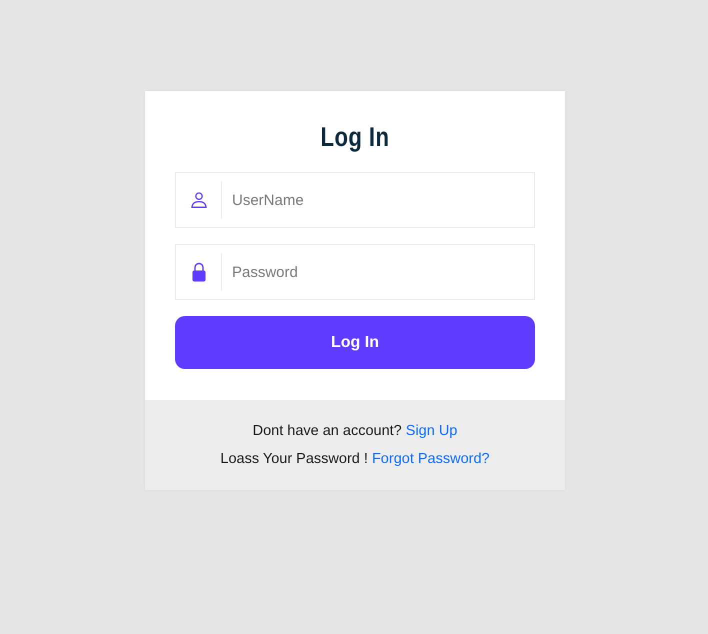  Describe the element at coordinates (198, 200) in the screenshot. I see `user-icon` at that location.